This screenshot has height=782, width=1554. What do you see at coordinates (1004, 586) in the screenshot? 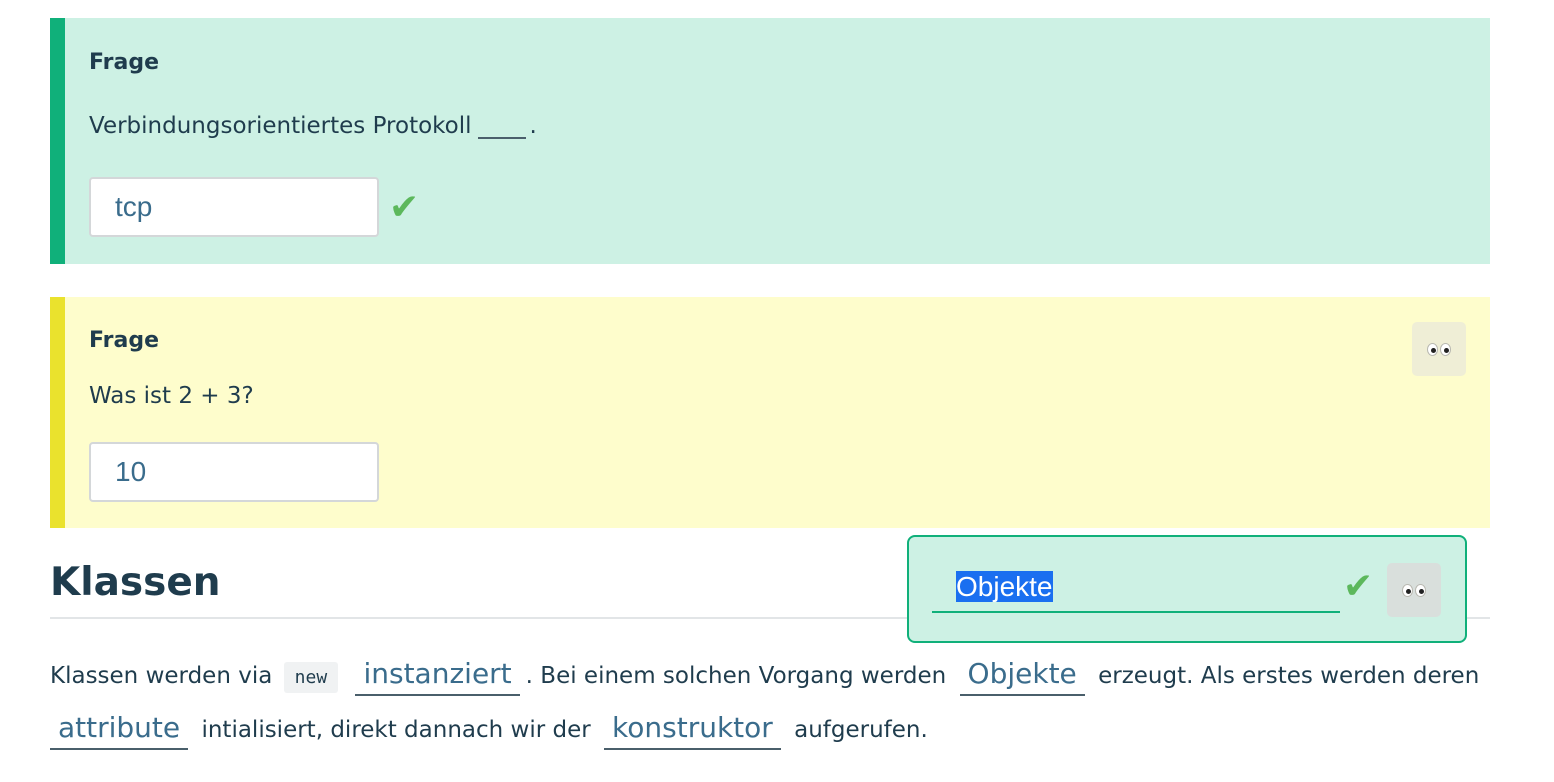
I see `selected-text: Objekte` at bounding box center [1004, 586].